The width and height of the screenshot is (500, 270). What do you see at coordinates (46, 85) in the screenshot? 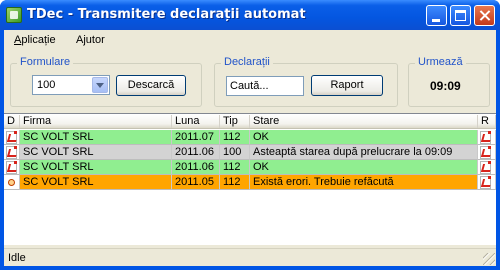
I see `formular-select-value: 100` at bounding box center [46, 85].